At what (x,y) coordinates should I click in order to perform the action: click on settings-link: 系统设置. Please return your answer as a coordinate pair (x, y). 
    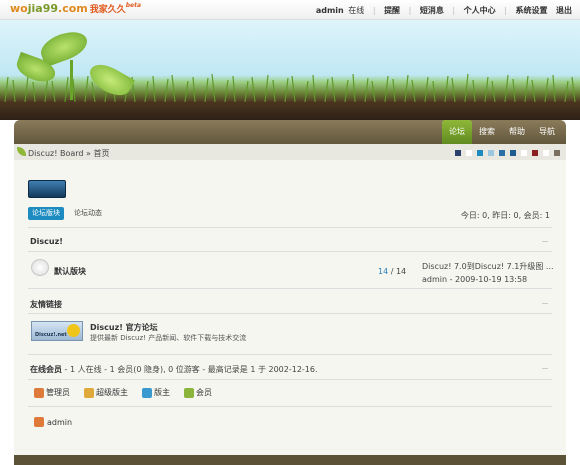
    Looking at the image, I should click on (531, 10).